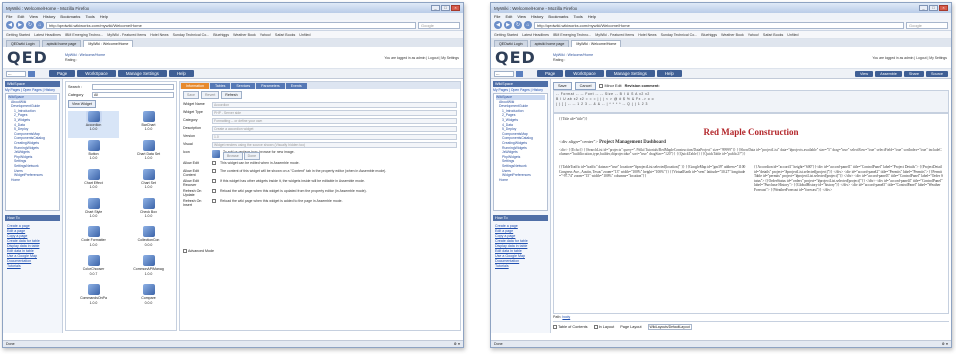  Describe the element at coordinates (133, 87) in the screenshot. I see `widget-search-input` at that location.